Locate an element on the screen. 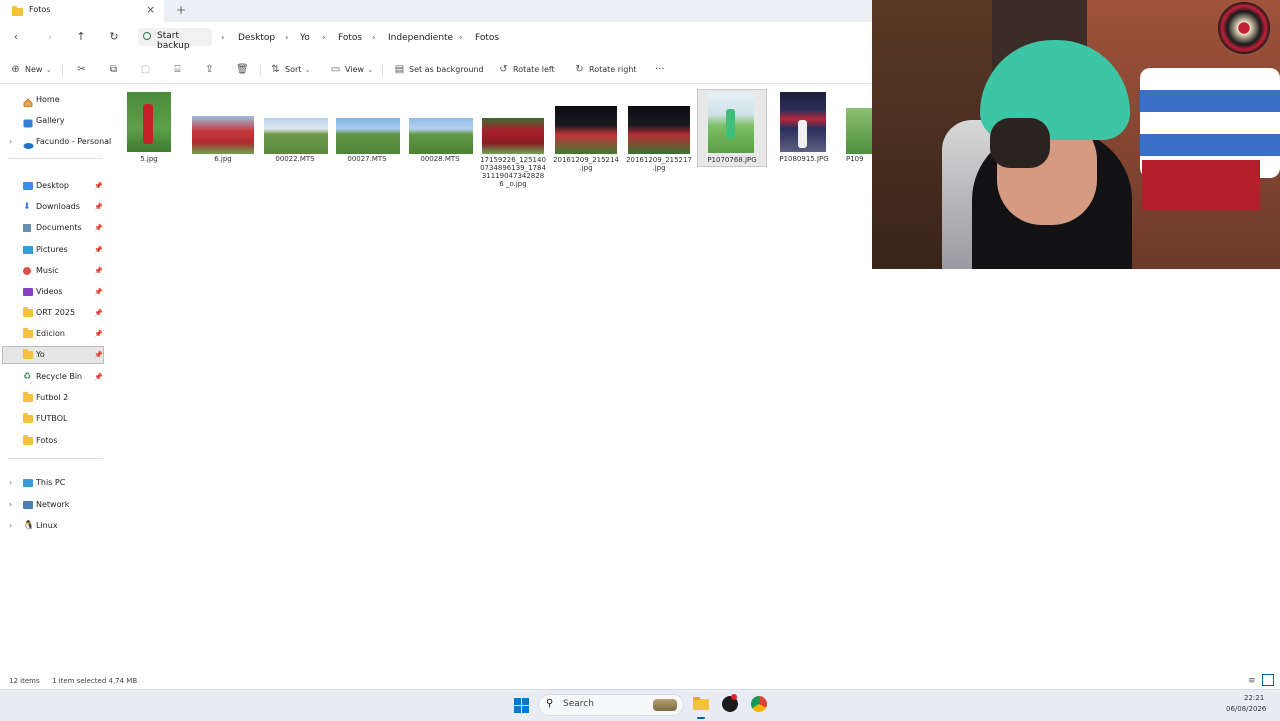  file-item: 20161209_215217 .jpg is located at coordinates (659, 135).